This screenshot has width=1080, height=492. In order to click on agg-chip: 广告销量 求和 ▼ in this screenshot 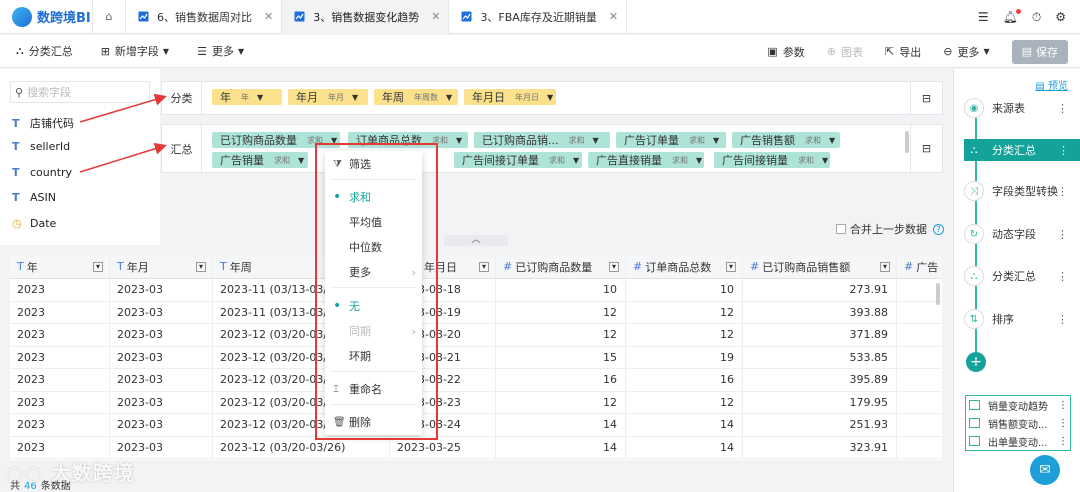, I will do `click(260, 160)`.